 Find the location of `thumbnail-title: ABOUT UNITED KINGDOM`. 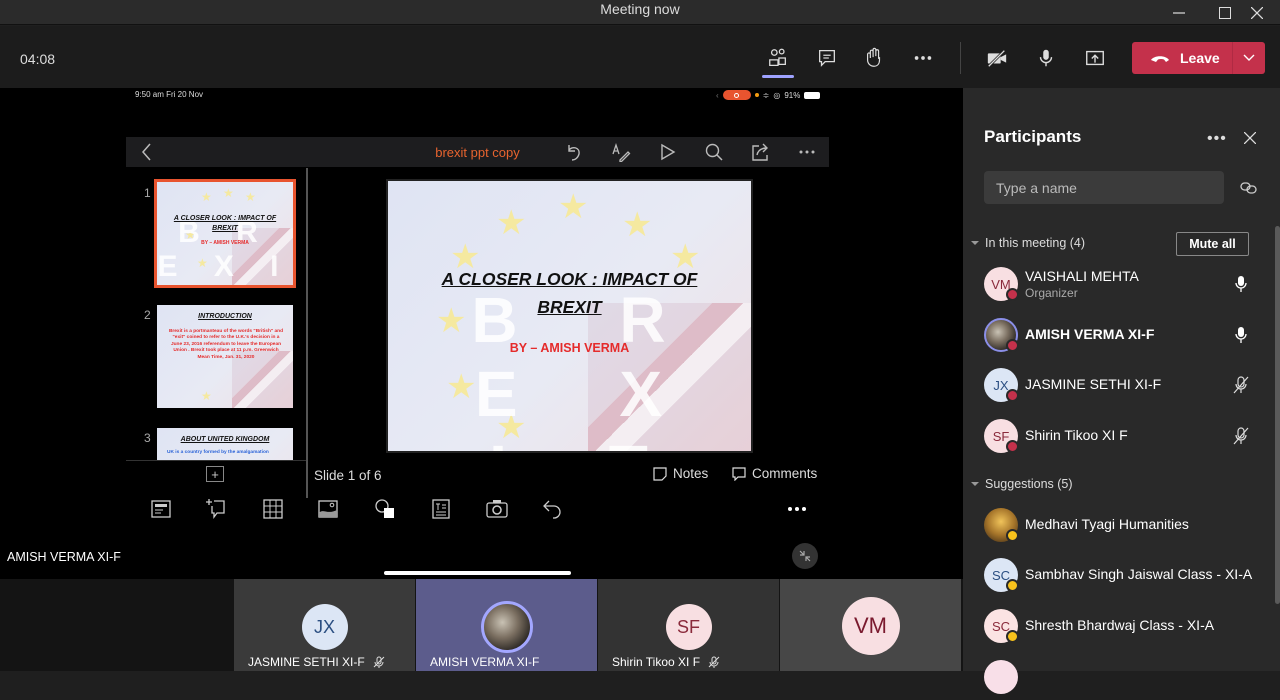

thumbnail-title: ABOUT UNITED KINGDOM is located at coordinates (225, 439).